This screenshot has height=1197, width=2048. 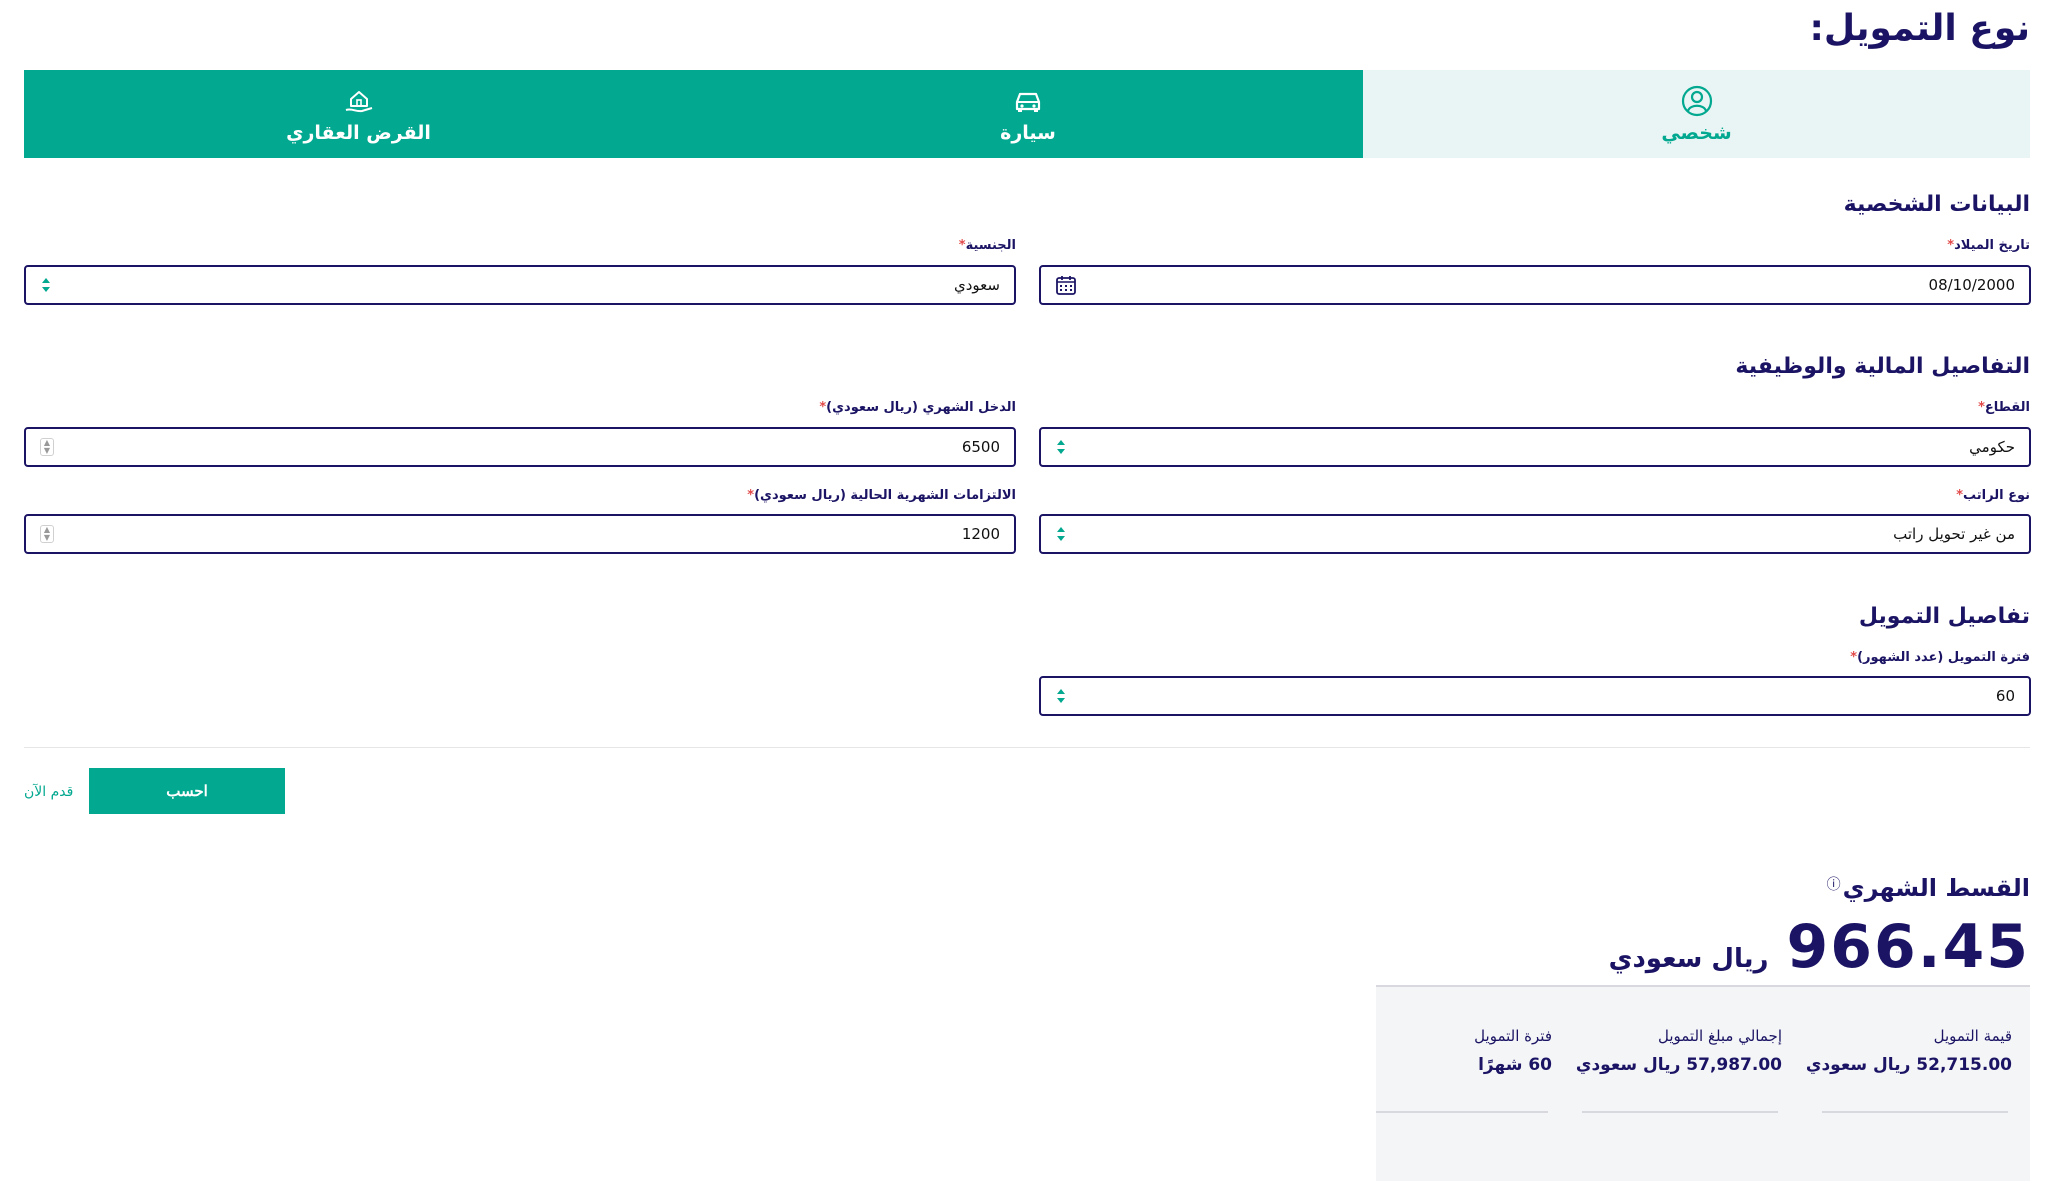 What do you see at coordinates (1678, 1065) in the screenshot?
I see `summary-value: 57,987.00 ريال سعودي` at bounding box center [1678, 1065].